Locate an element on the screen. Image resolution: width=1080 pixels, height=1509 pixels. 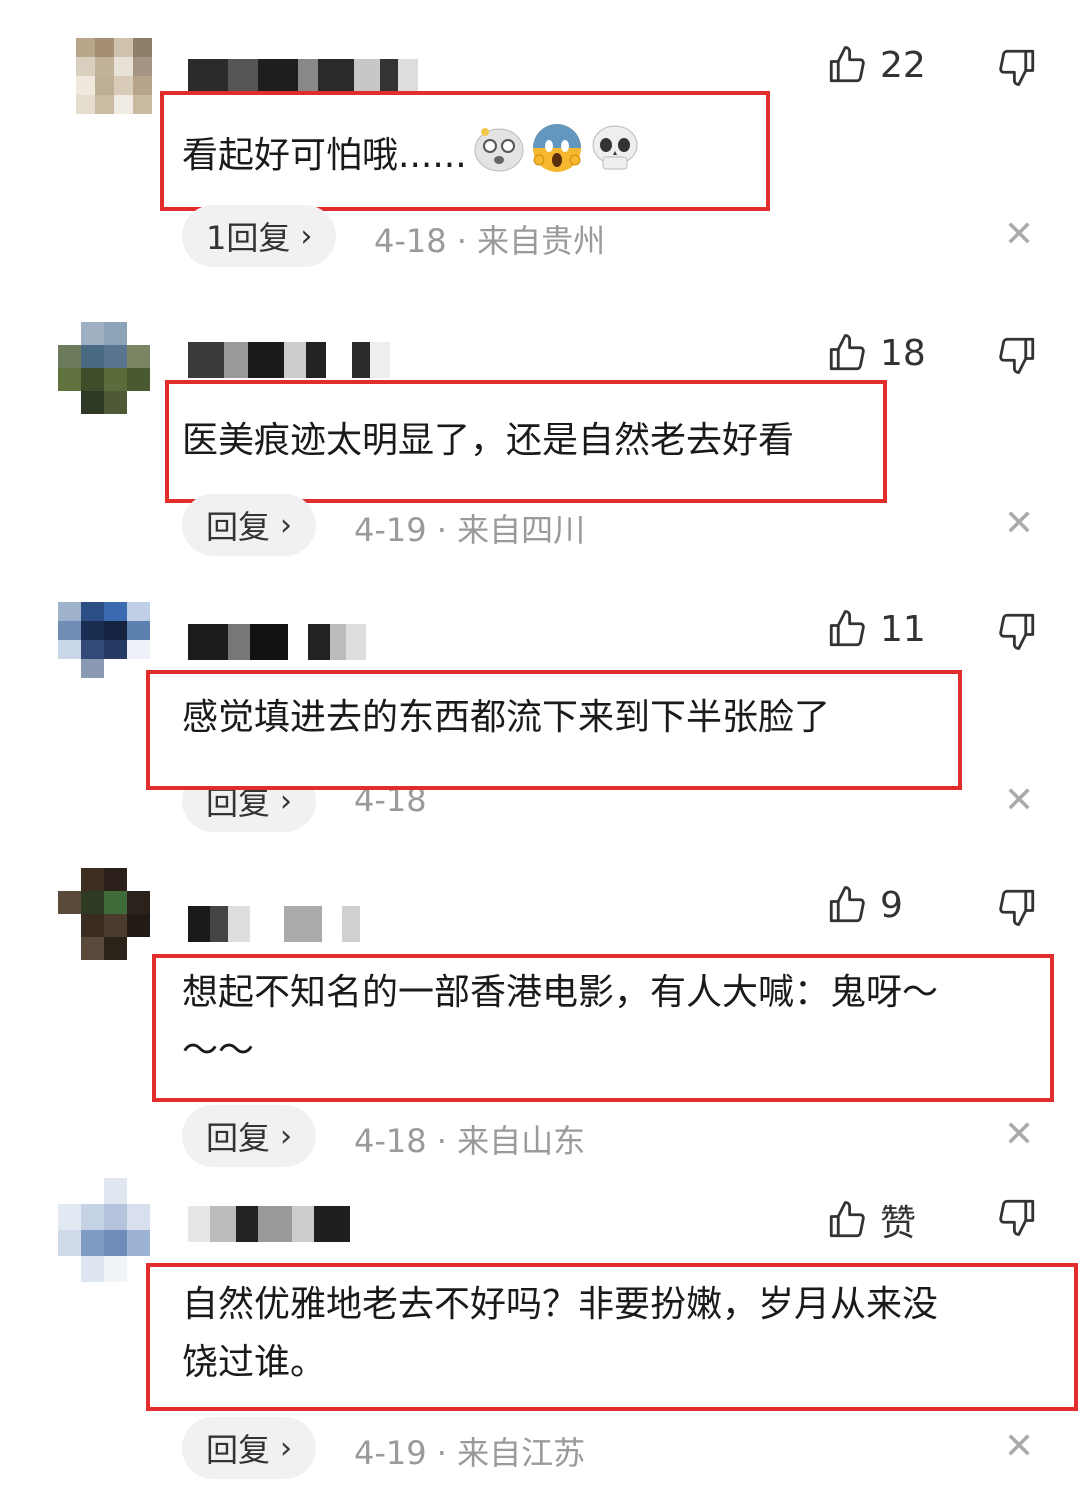
comment-meta: 4-18 · 来自贵州 is located at coordinates (489, 239).